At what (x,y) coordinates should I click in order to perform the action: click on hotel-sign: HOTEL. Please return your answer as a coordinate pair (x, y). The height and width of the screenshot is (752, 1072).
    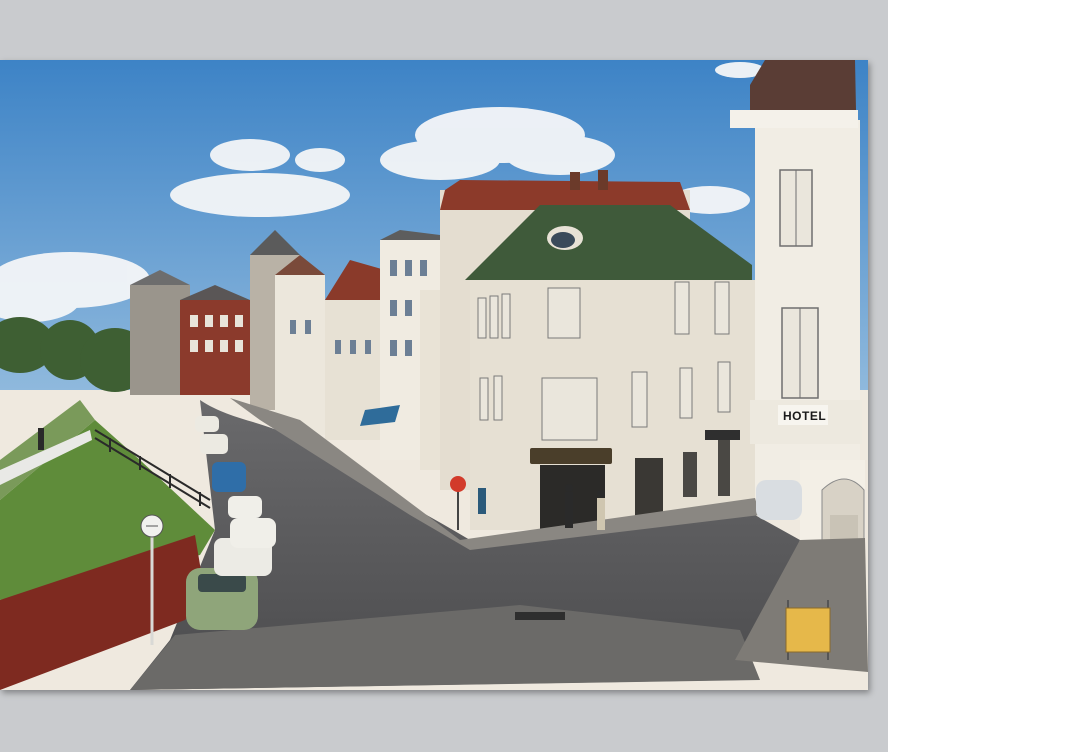
    Looking at the image, I should click on (804, 416).